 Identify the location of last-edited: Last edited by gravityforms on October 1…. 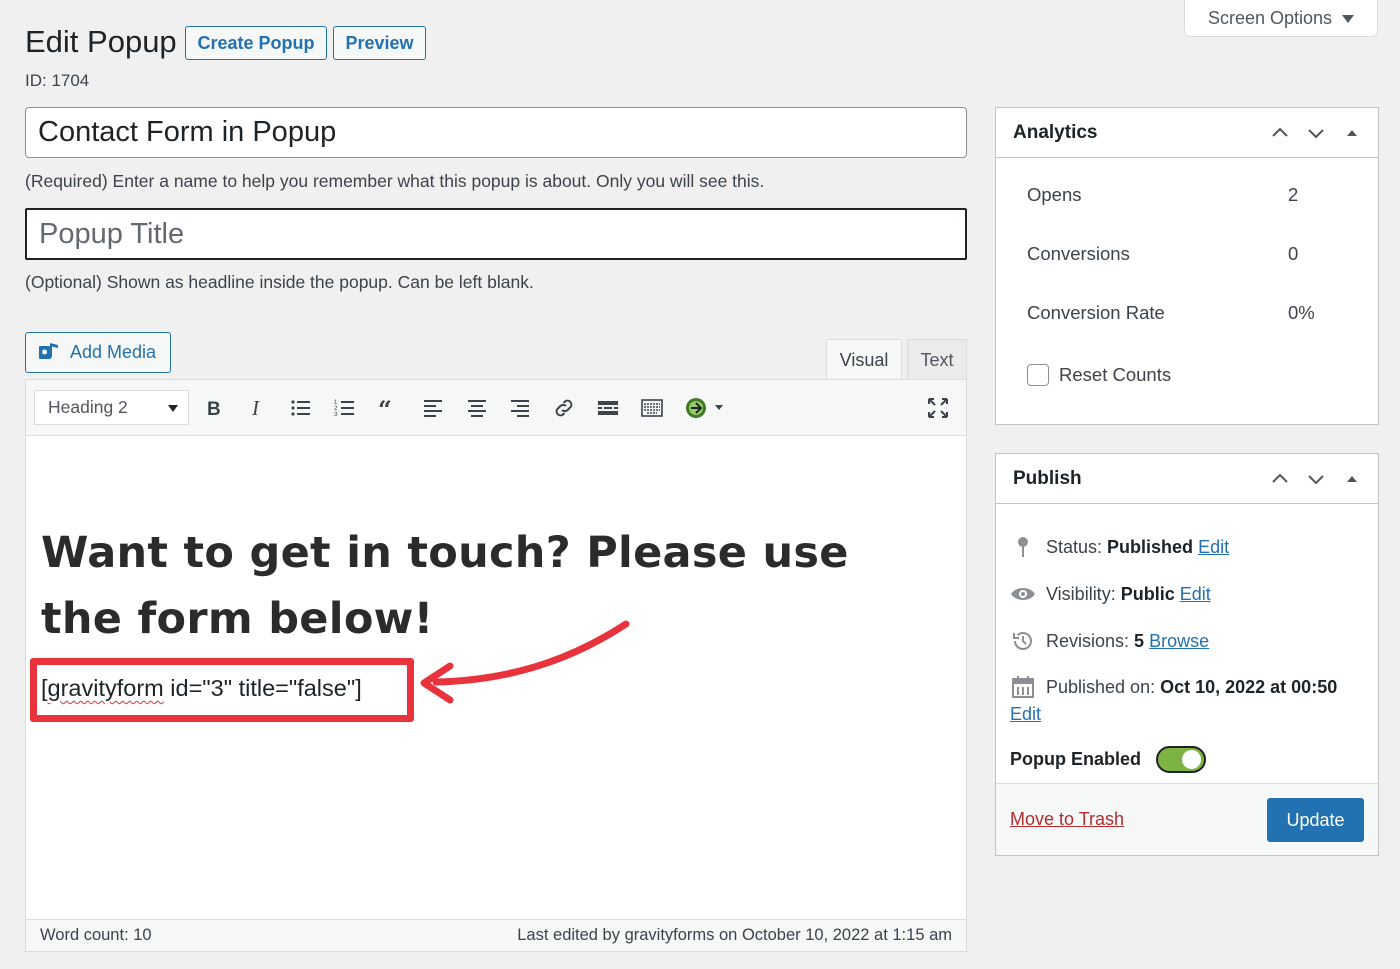
(734, 935).